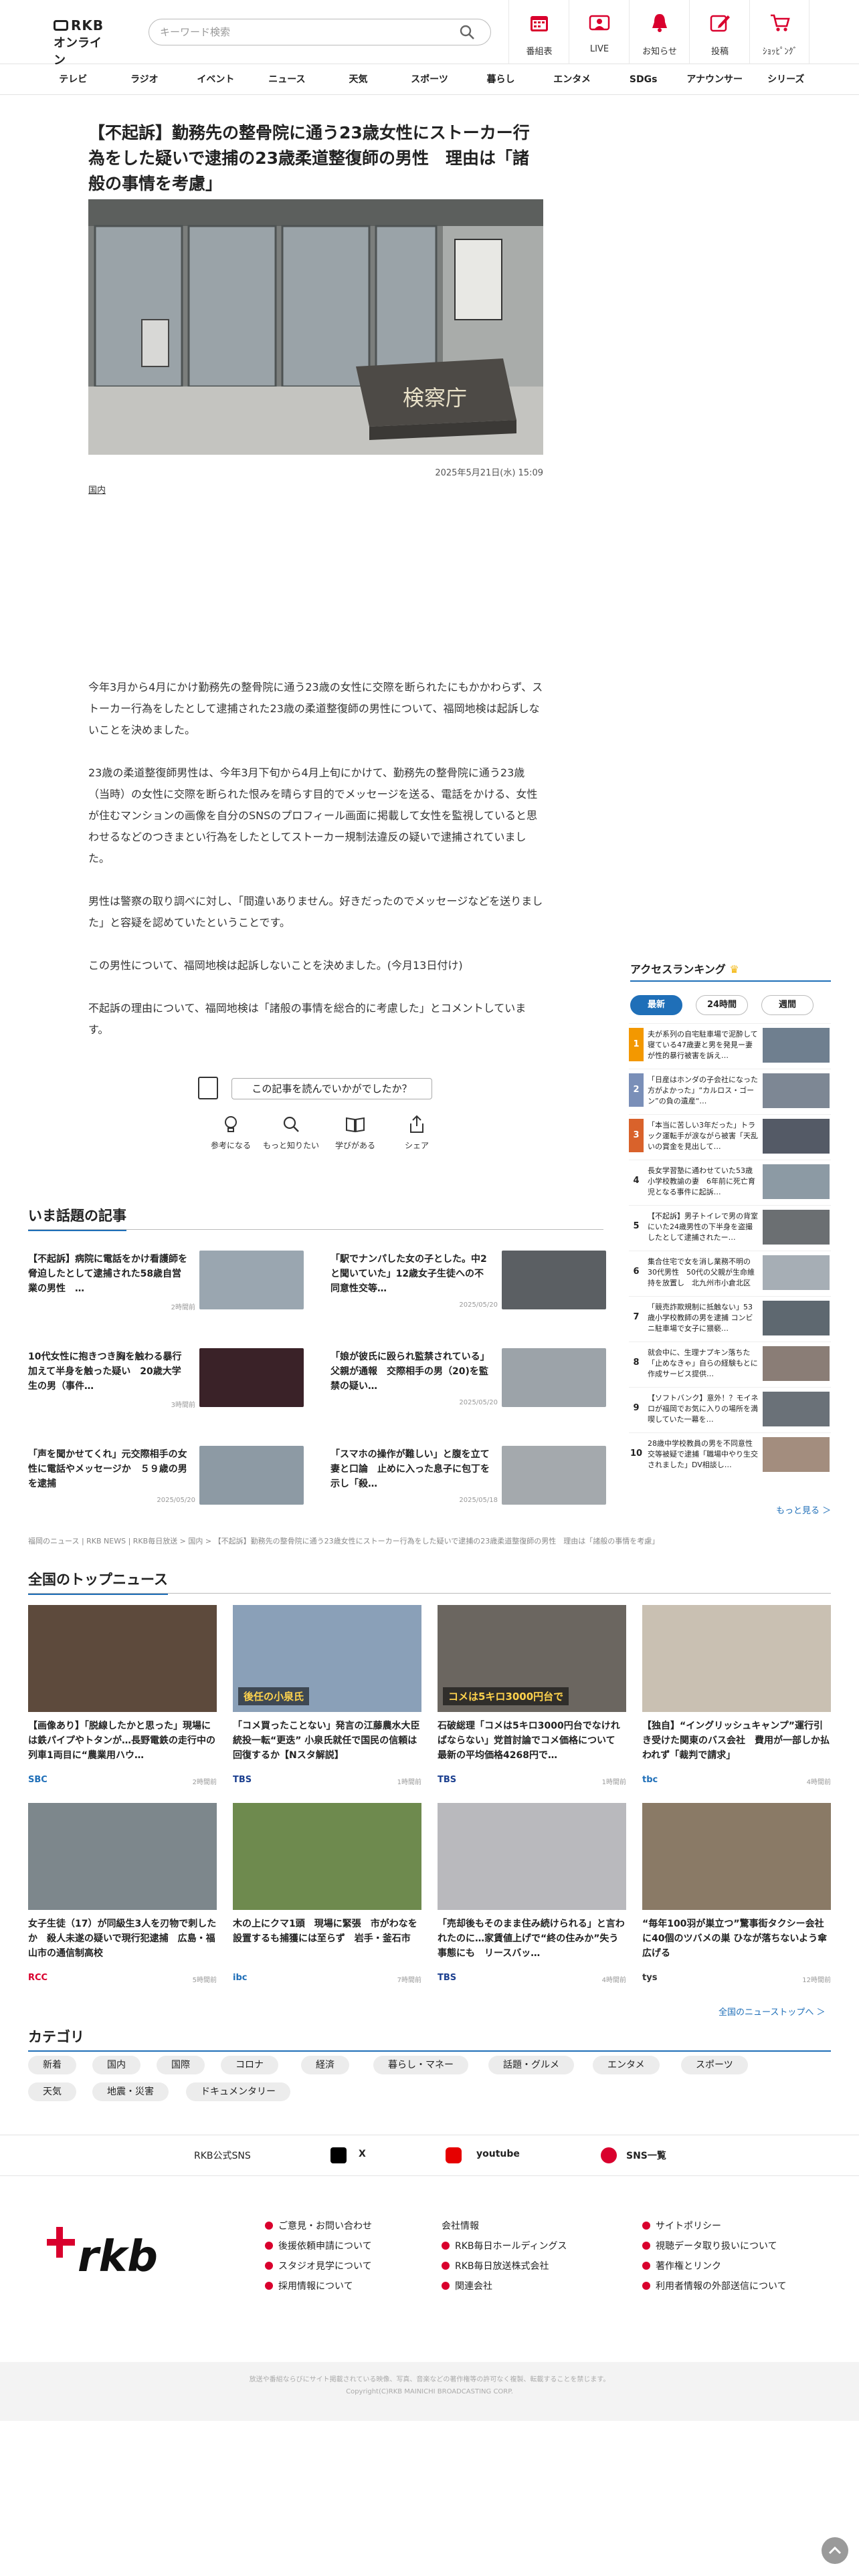 The image size is (859, 2576). I want to click on nav-program-guide: 番組表, so click(538, 32).